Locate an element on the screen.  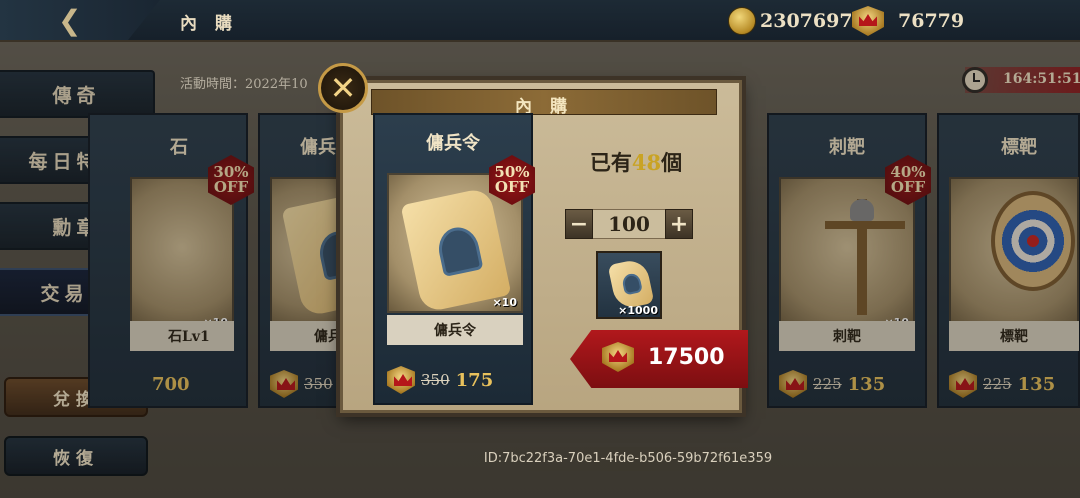
page-title: 內 購 is located at coordinates (209, 24).